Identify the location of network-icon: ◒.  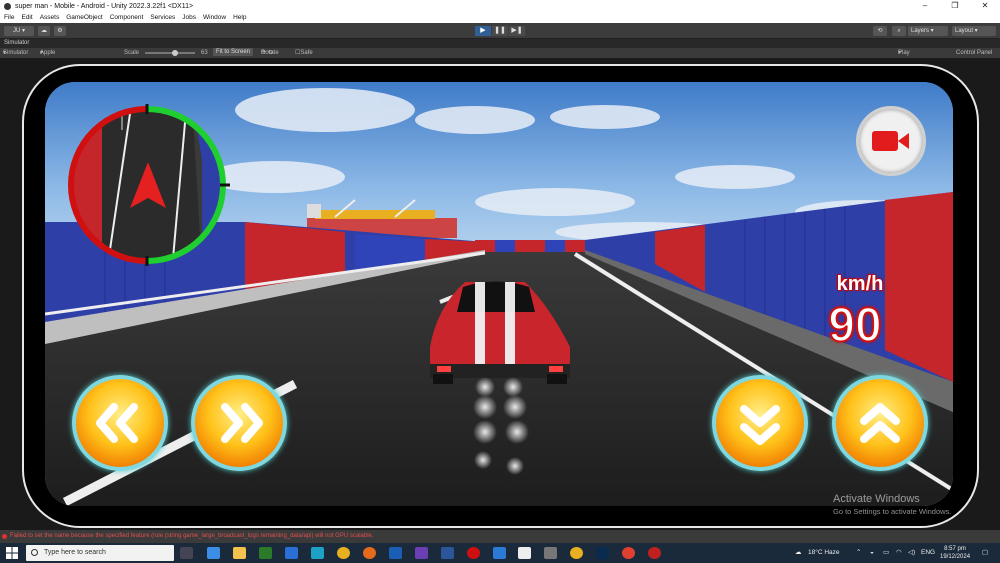
(872, 553).